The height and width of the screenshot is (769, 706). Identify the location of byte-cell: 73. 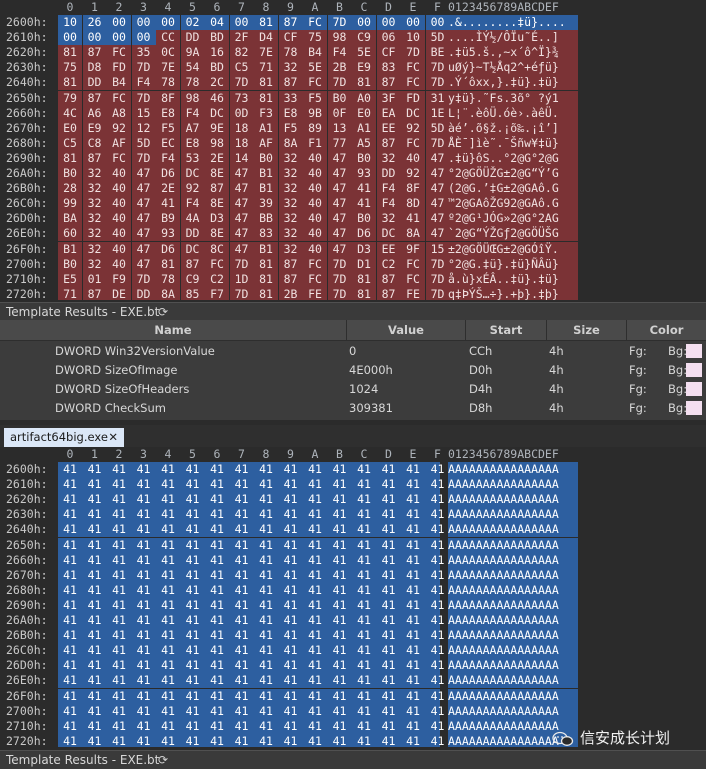
(241, 98).